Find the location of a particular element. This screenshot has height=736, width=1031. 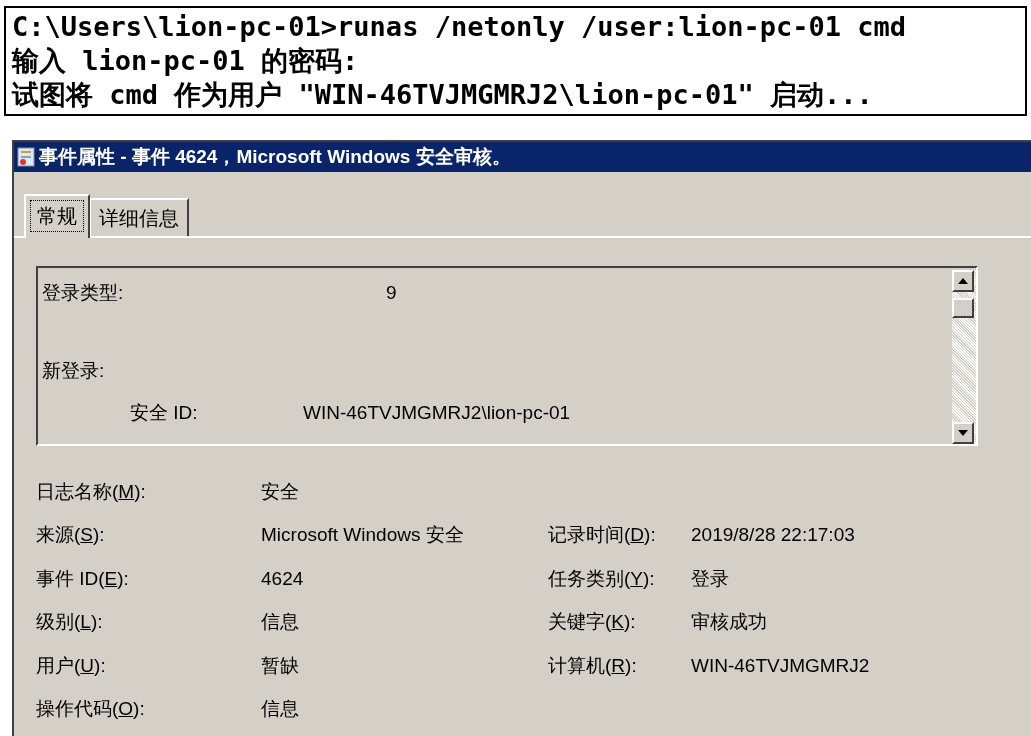

event-log-icon is located at coordinates (26, 157).